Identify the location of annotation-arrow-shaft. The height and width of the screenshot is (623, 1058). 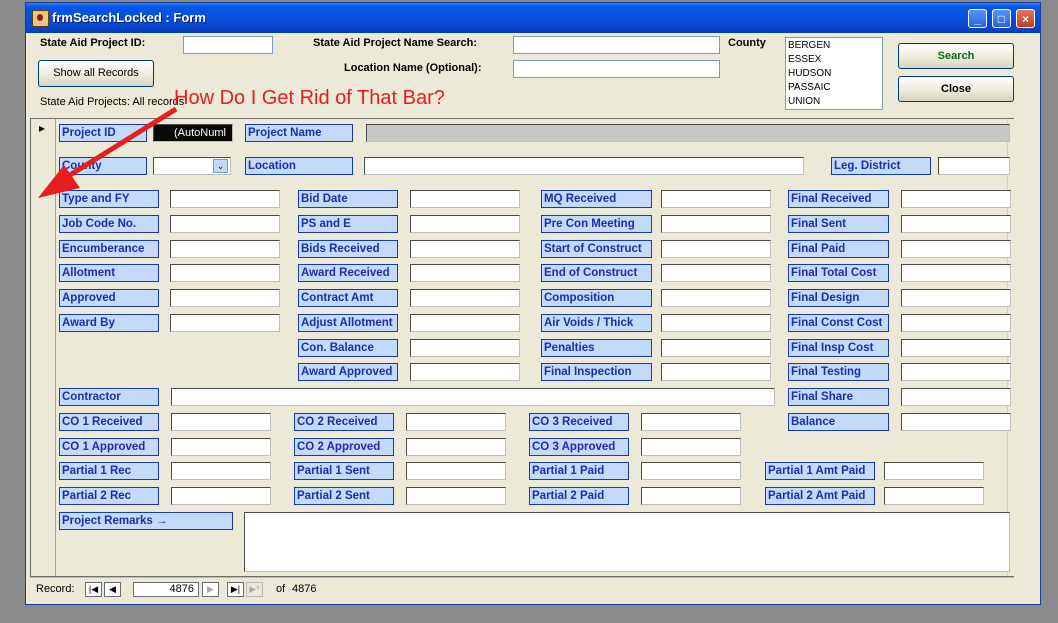
(119, 144).